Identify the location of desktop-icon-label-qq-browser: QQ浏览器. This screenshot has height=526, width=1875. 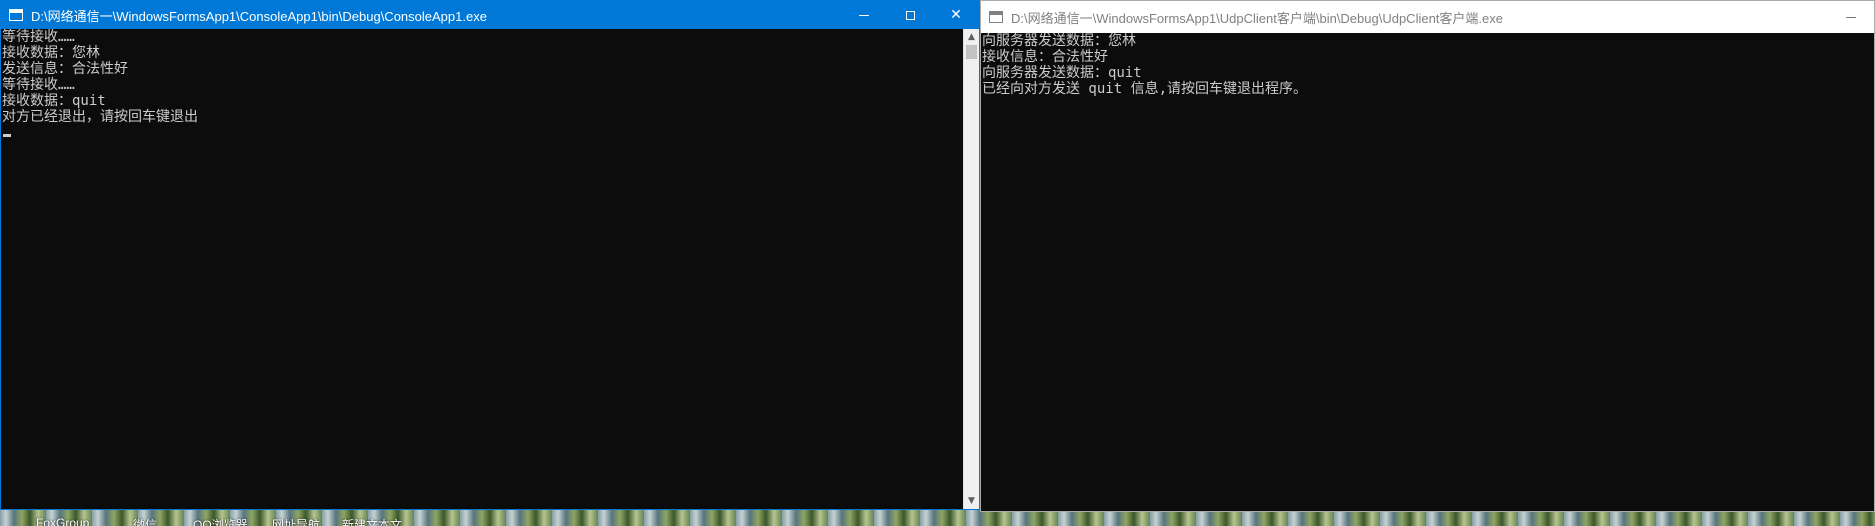
(220, 521).